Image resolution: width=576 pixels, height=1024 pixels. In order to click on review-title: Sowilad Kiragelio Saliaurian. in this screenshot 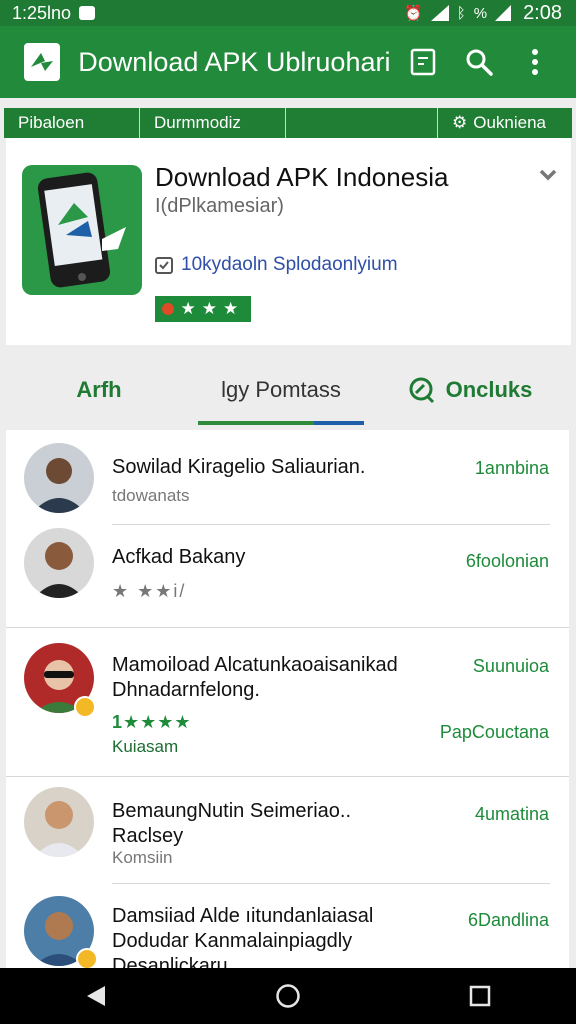, I will do `click(239, 467)`.